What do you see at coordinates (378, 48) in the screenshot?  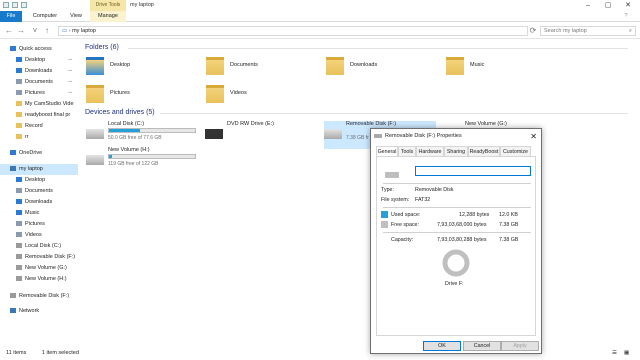 I see `group-divider` at bounding box center [378, 48].